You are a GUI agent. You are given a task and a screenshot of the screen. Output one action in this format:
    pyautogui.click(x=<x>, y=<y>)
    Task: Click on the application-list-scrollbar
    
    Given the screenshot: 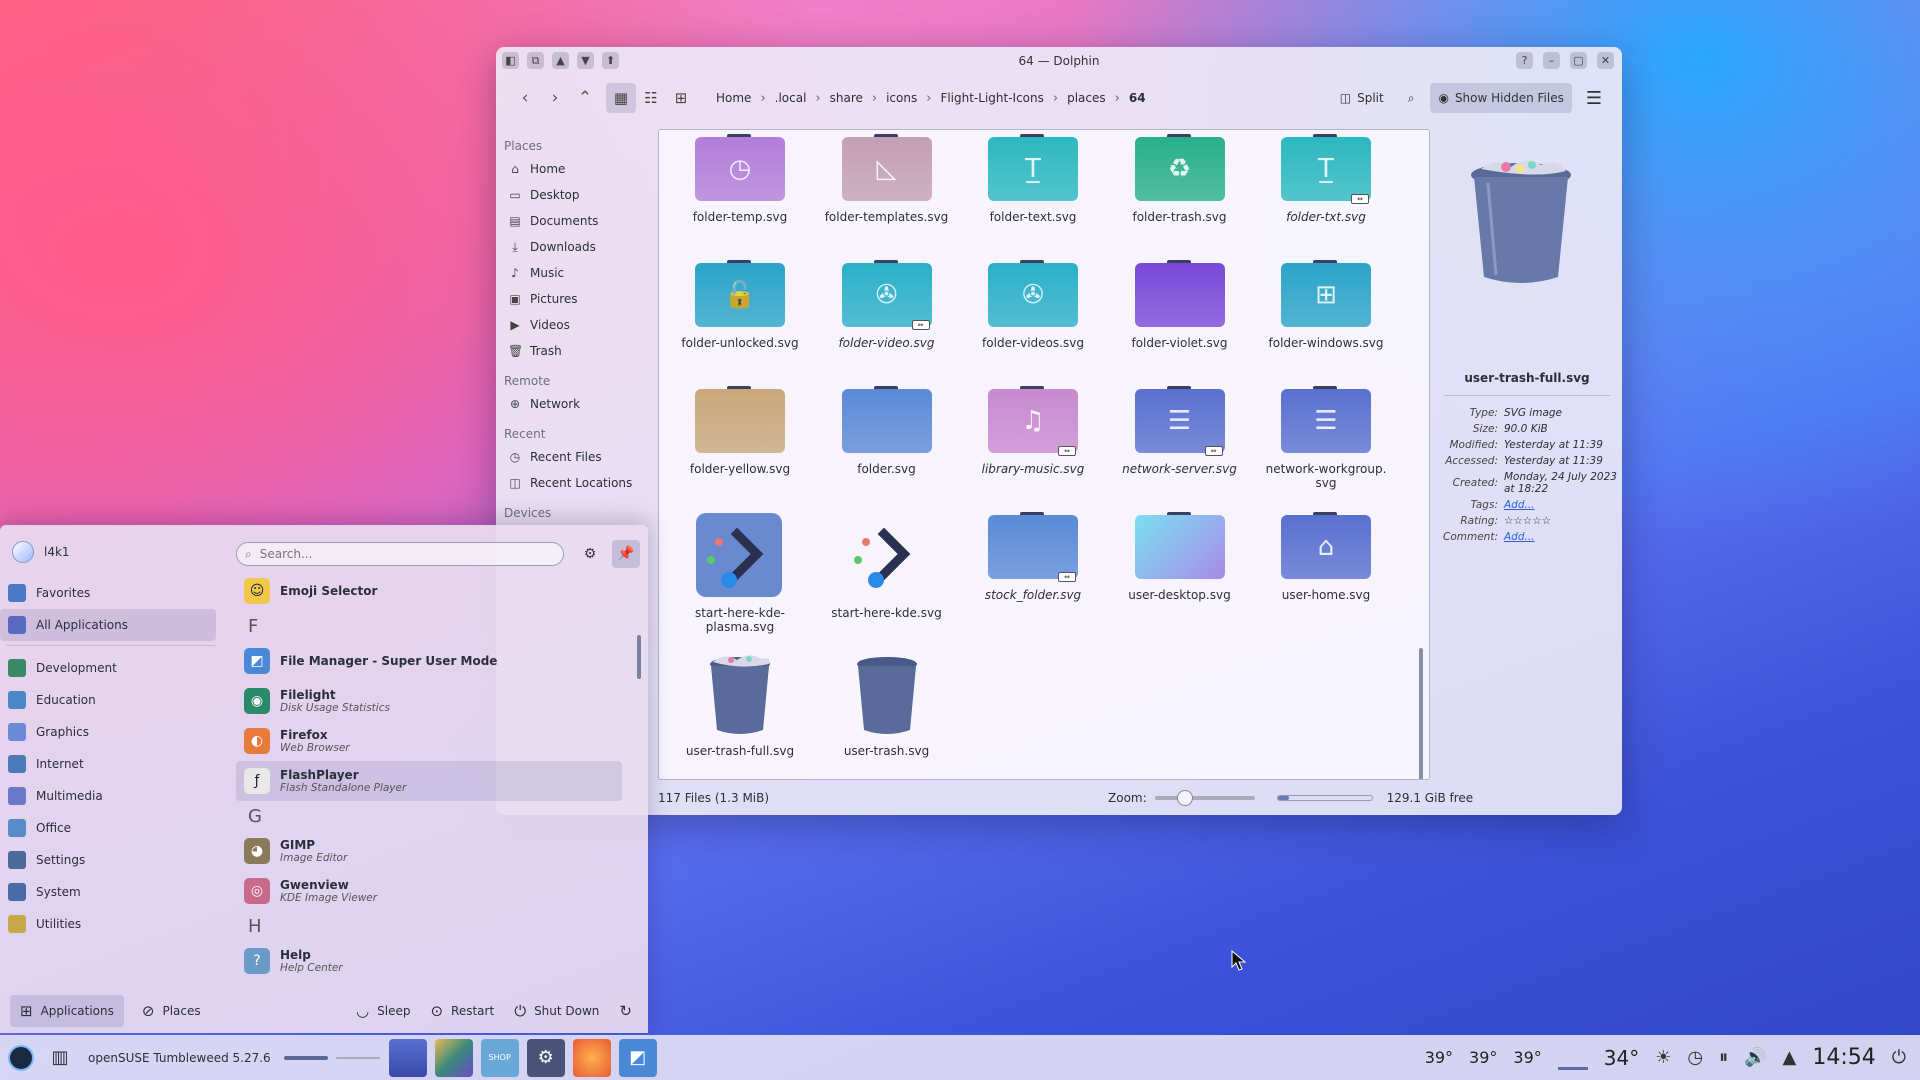 What is the action you would take?
    pyautogui.click(x=639, y=657)
    